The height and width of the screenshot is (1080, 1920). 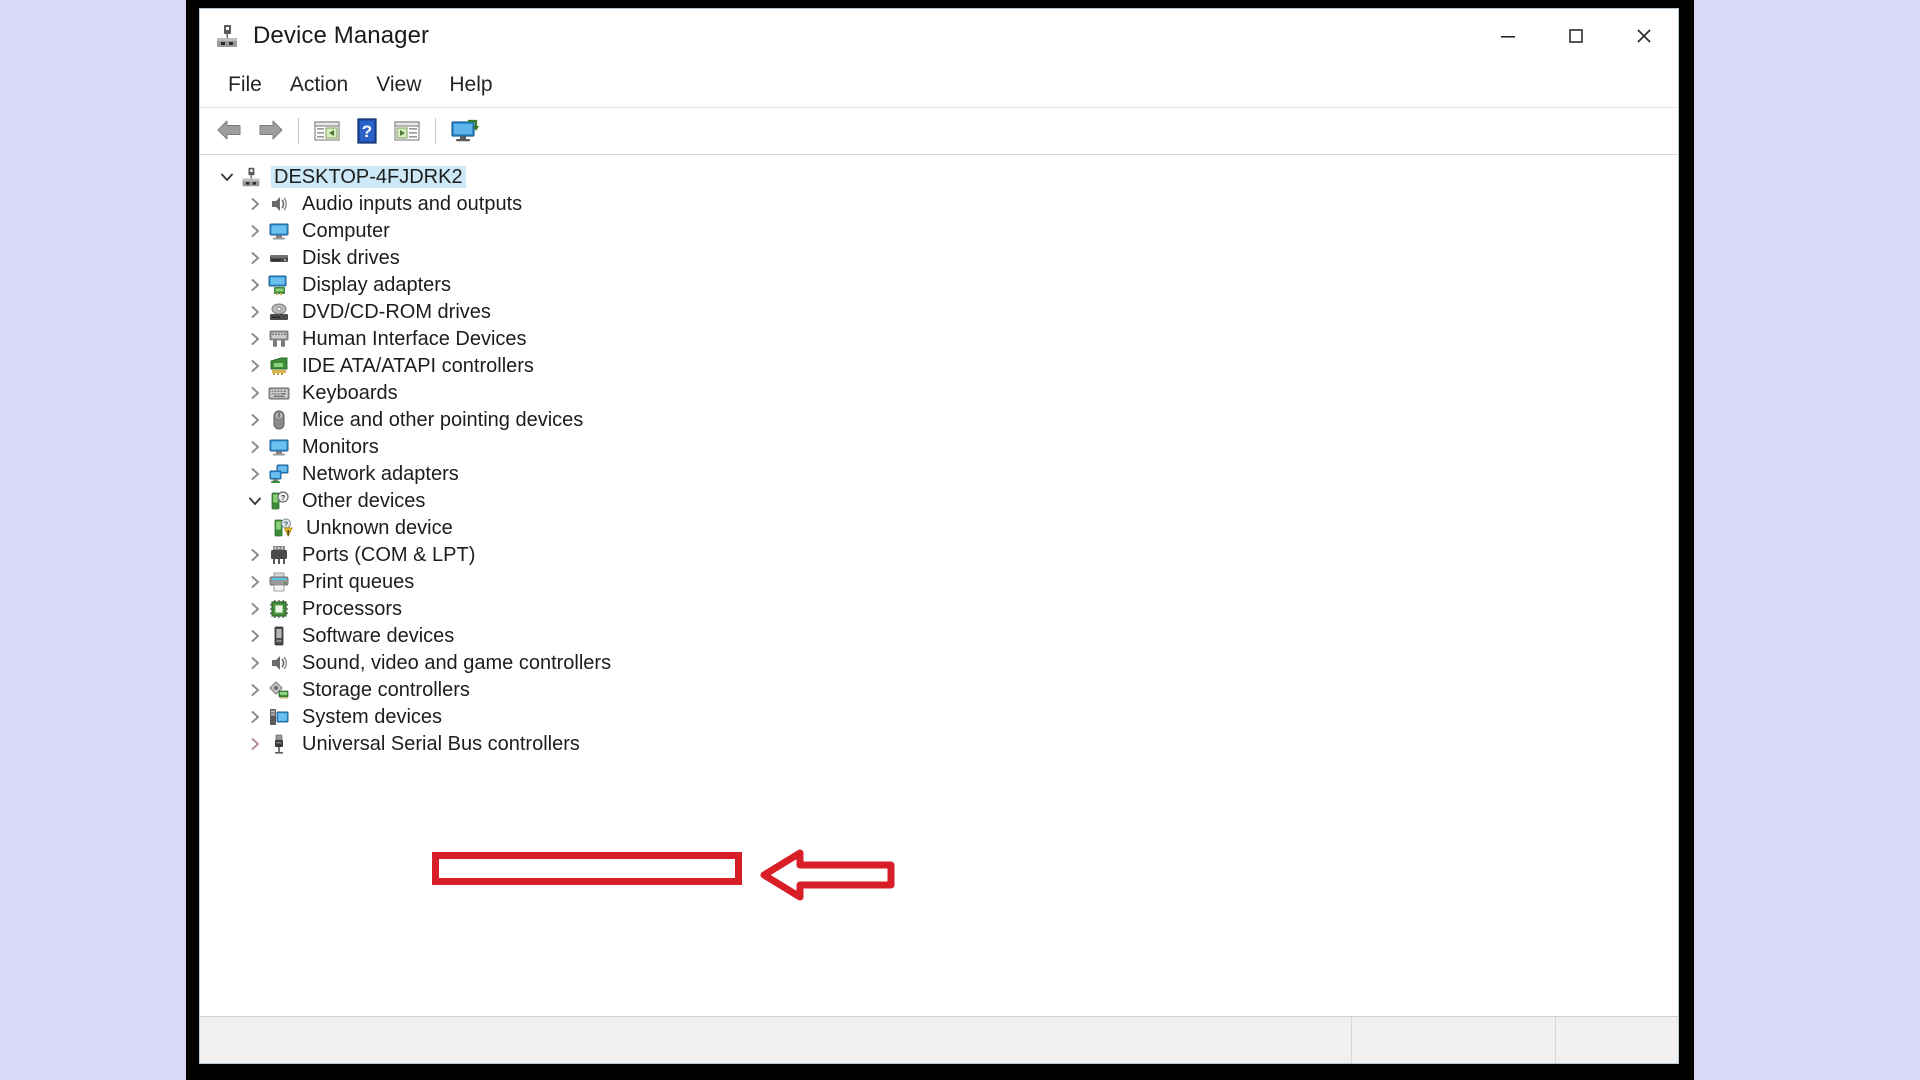 I want to click on tree-item-label: Monitors, so click(x=340, y=446).